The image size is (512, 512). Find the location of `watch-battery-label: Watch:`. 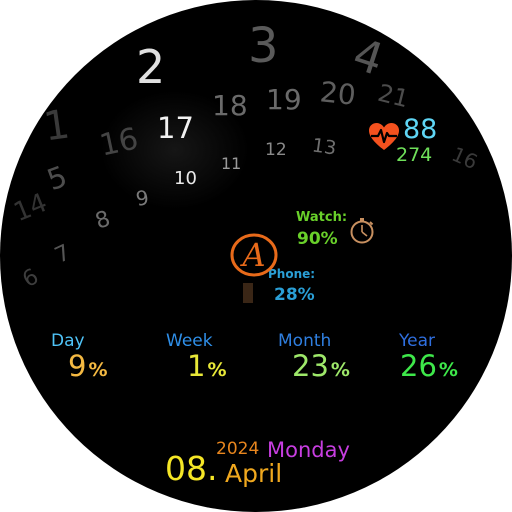

watch-battery-label: Watch: is located at coordinates (322, 217).